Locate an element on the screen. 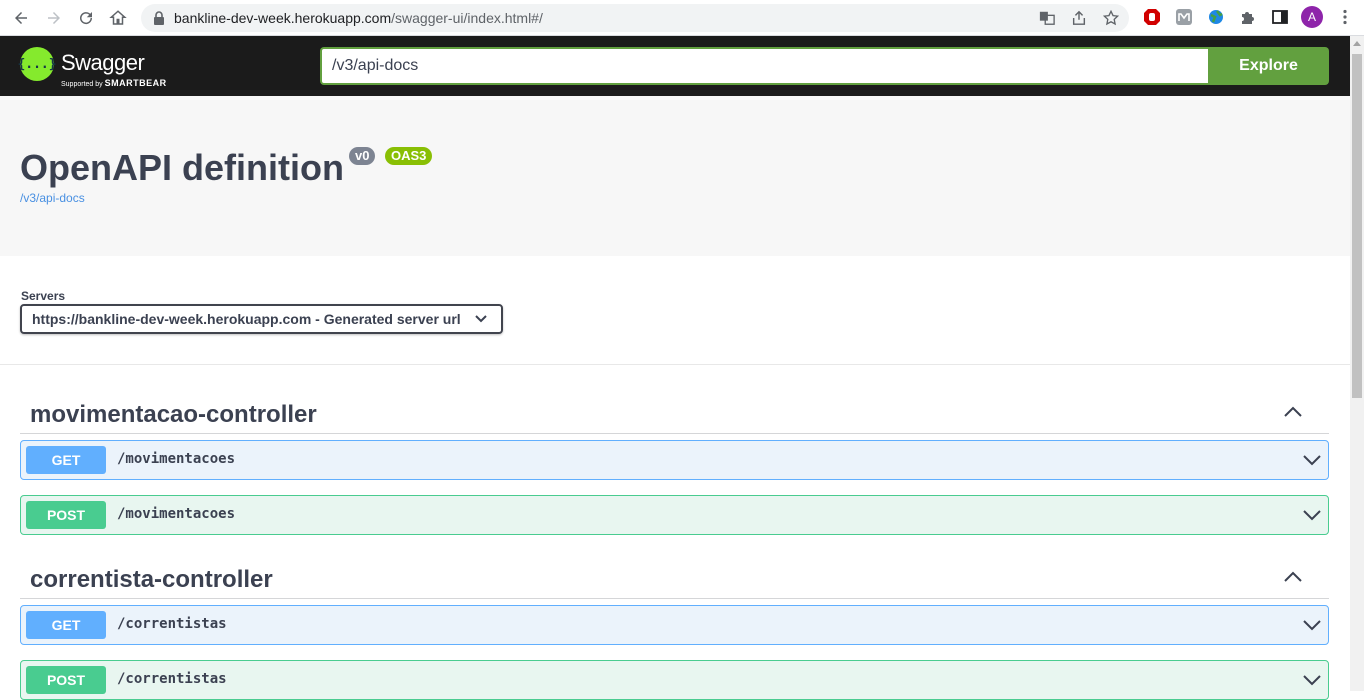 Image resolution: width=1364 pixels, height=700 pixels. forward-icon is located at coordinates (54, 18).